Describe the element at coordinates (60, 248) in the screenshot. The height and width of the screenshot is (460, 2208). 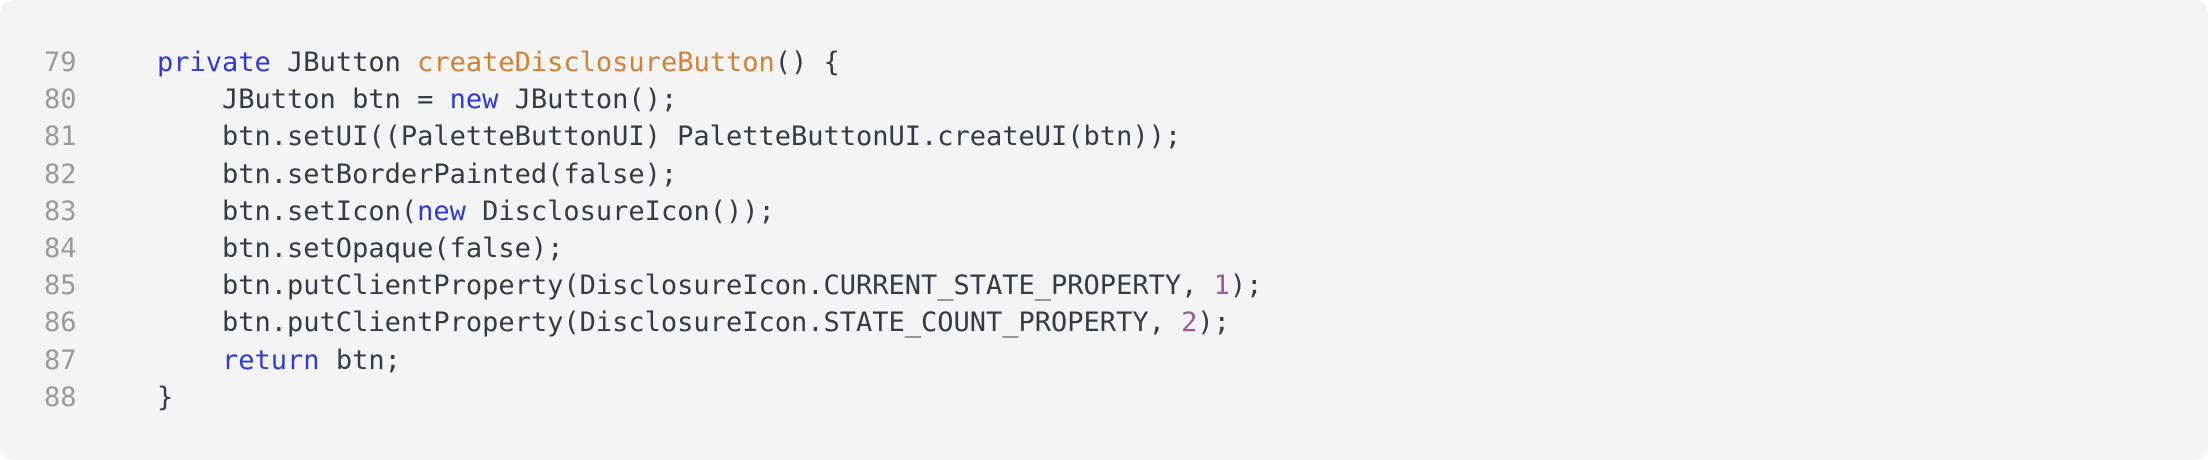
I see `line-number: 84` at that location.